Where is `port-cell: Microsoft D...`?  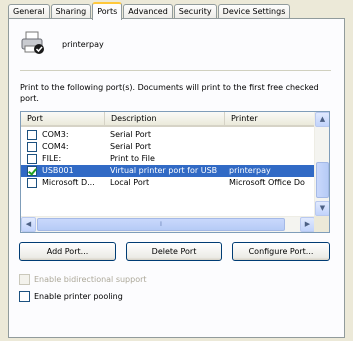 port-cell: Microsoft D... is located at coordinates (63, 183).